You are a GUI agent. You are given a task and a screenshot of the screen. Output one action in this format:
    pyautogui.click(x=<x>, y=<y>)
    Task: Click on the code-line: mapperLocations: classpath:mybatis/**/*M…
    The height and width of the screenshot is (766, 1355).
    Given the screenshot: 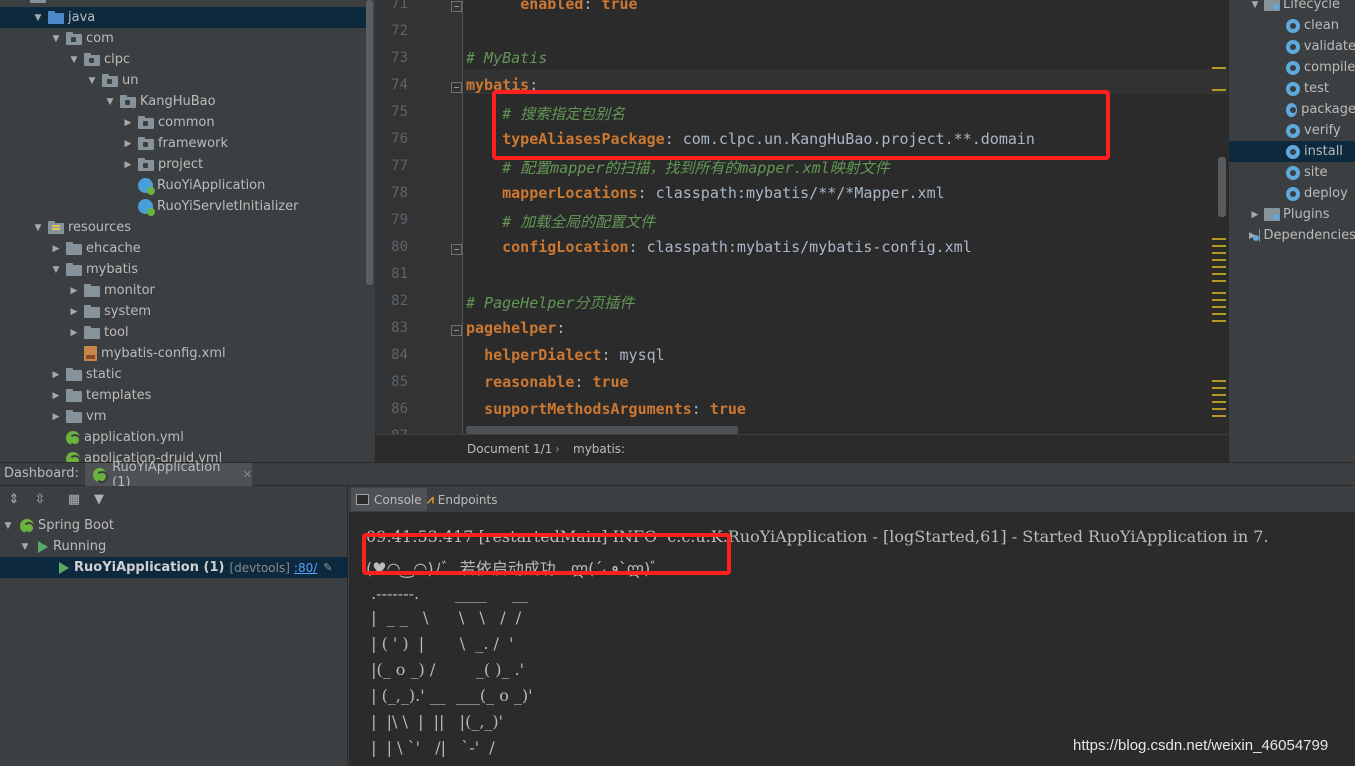 What is the action you would take?
    pyautogui.click(x=705, y=193)
    